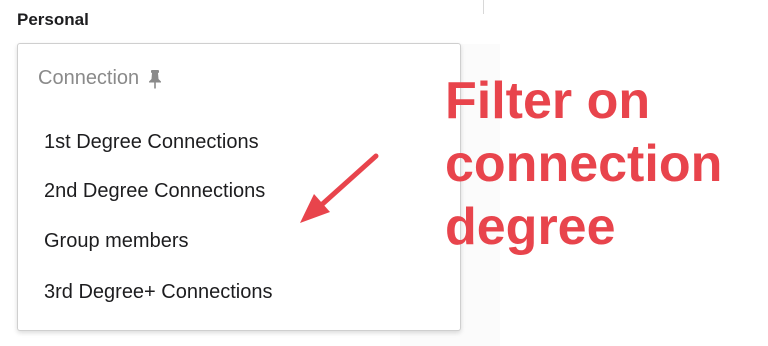 Image resolution: width=768 pixels, height=346 pixels. I want to click on arrow-icon, so click(339, 188).